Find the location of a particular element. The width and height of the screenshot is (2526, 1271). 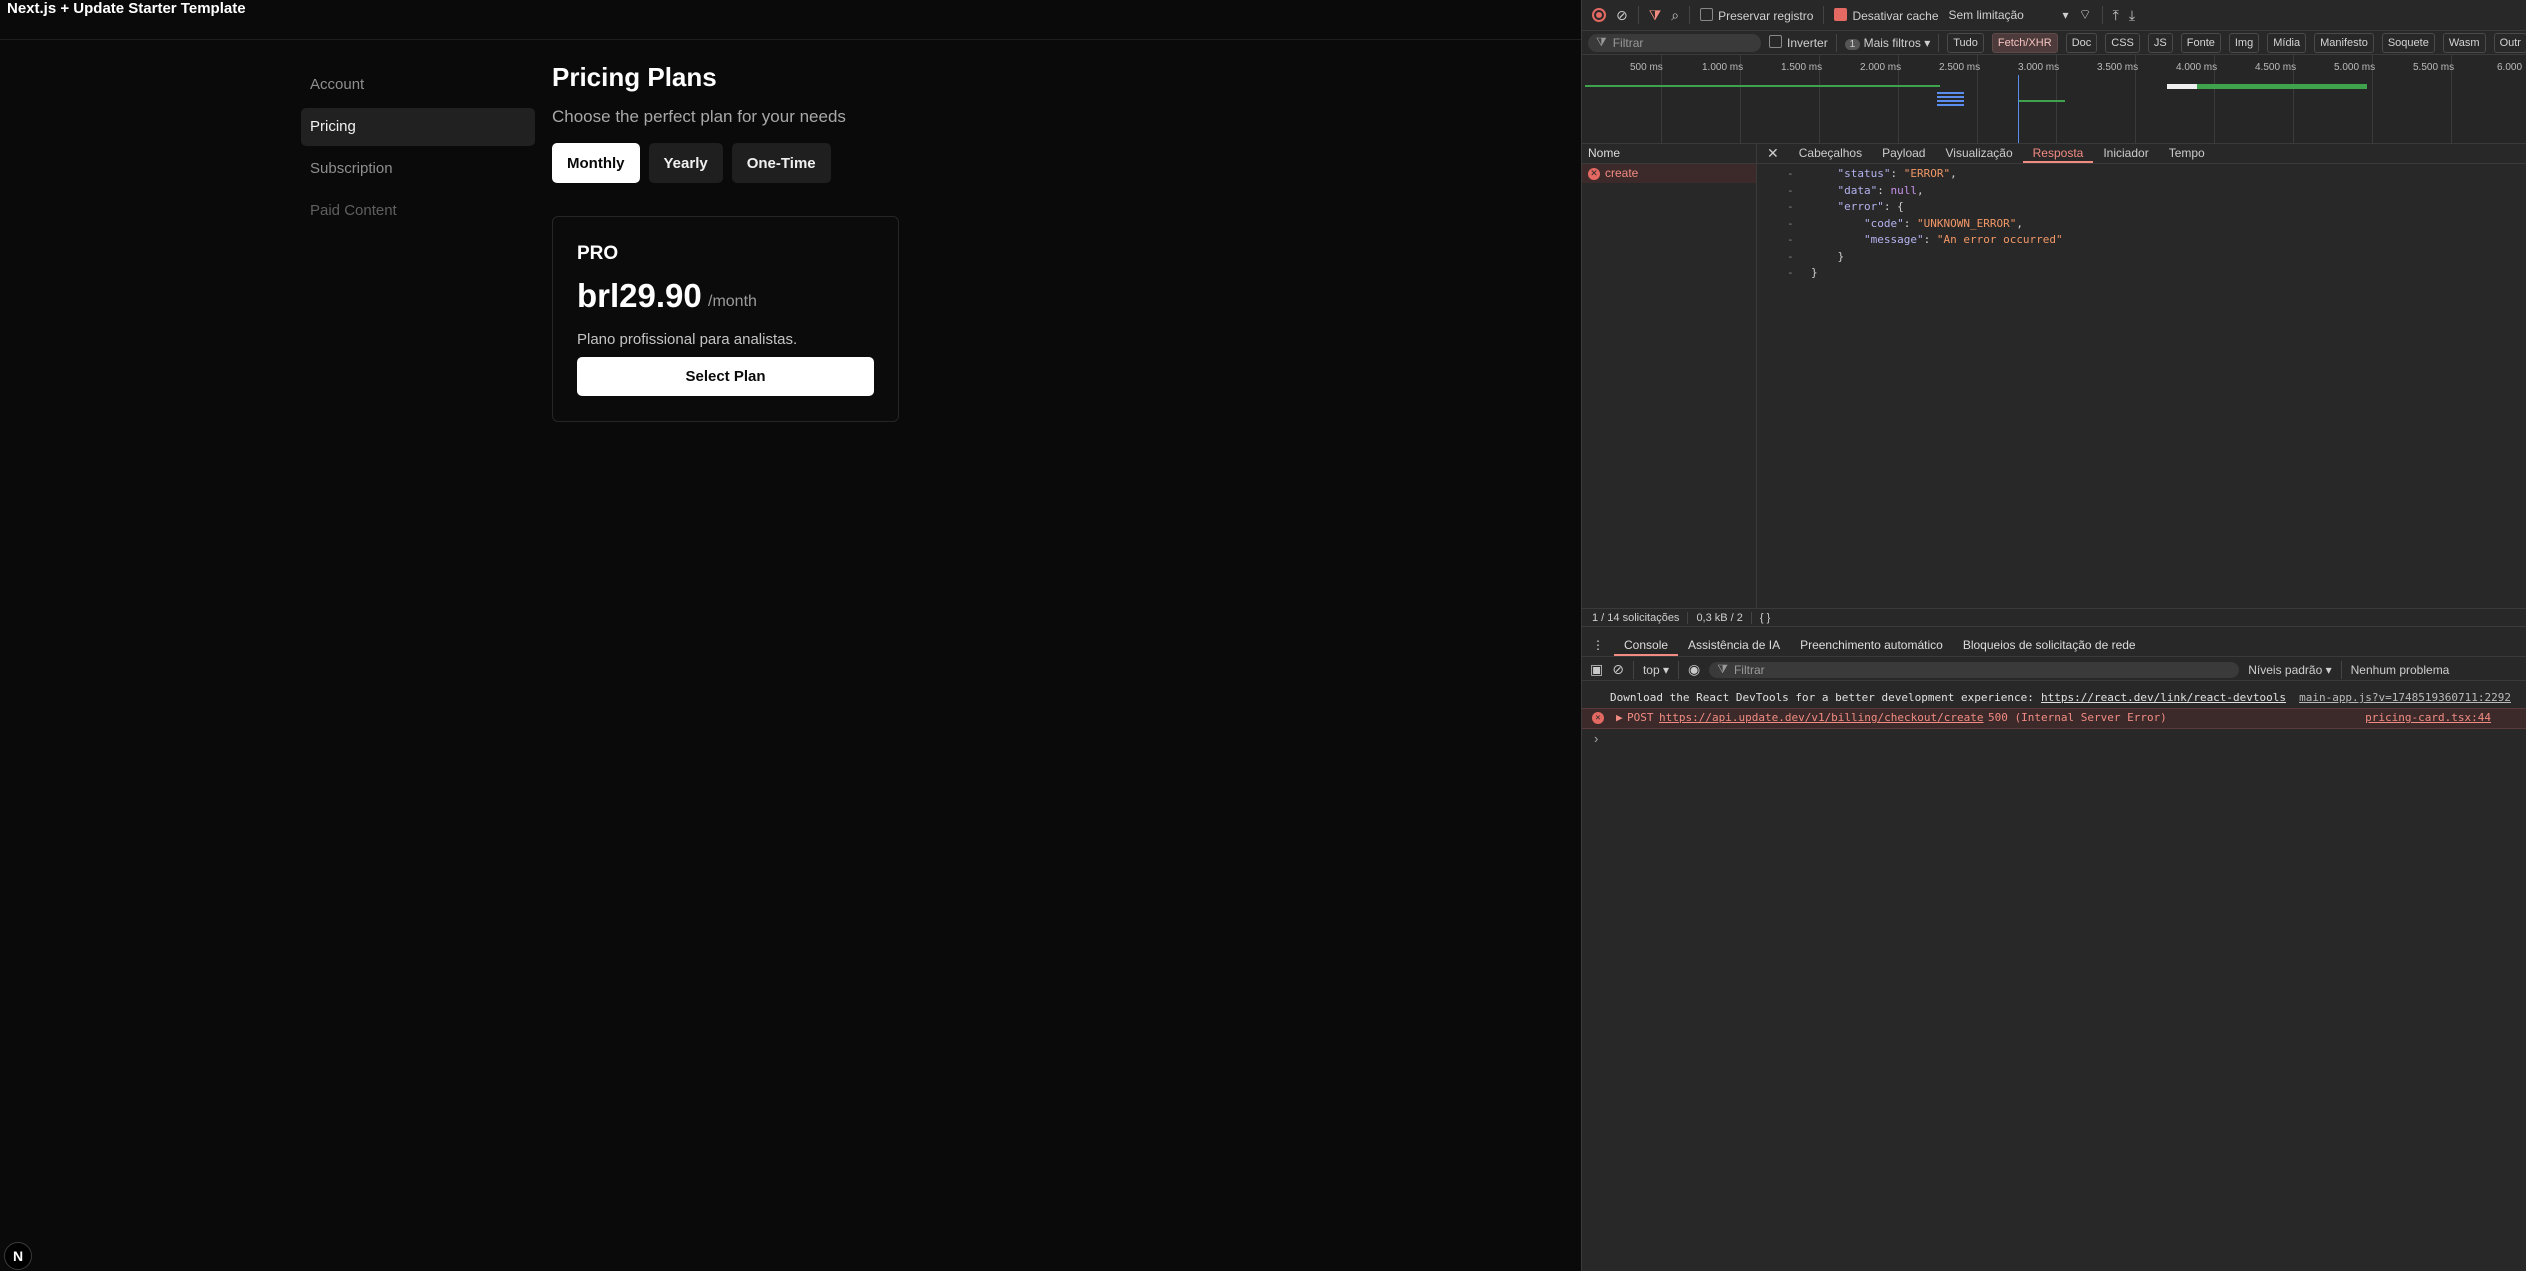

invert-checkbox: Inverter is located at coordinates (1798, 42).